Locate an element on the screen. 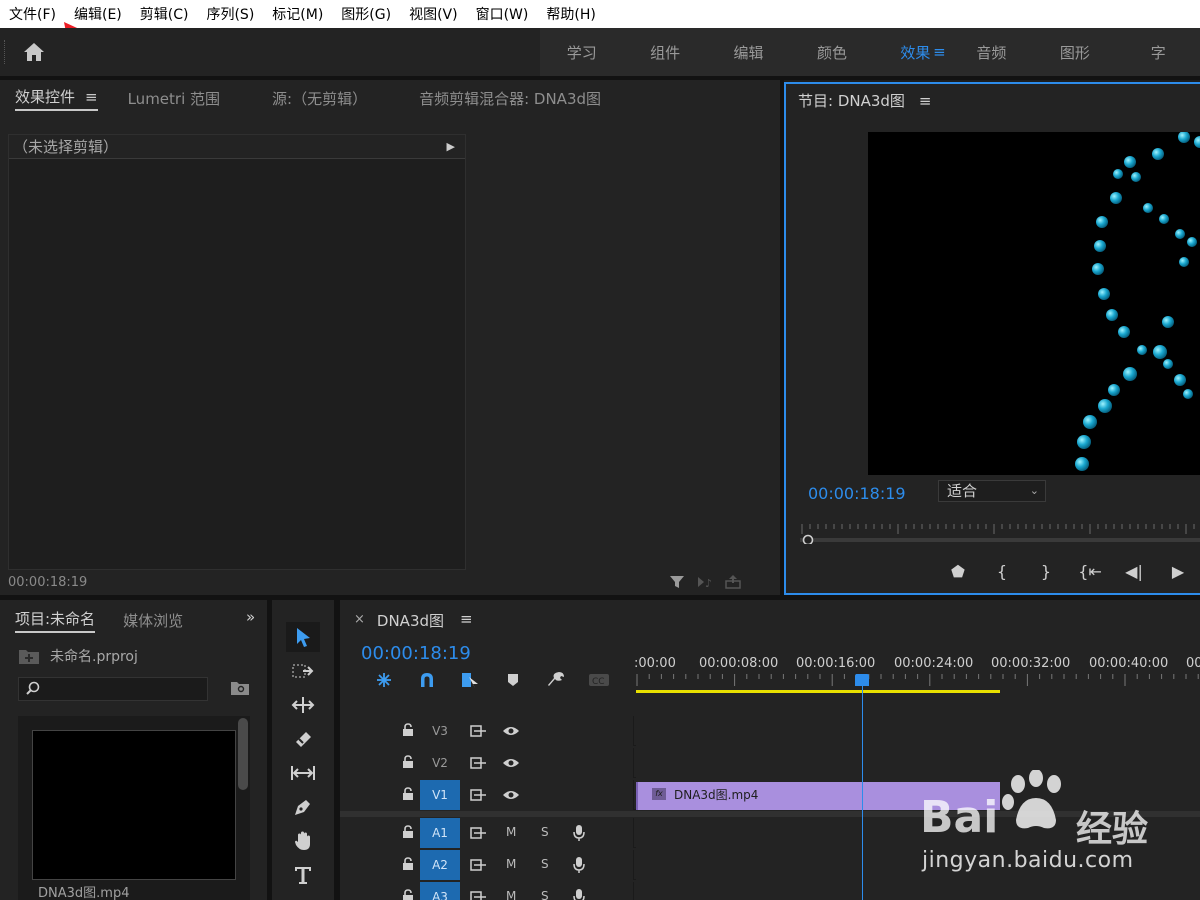 Image resolution: width=1200 pixels, height=900 pixels. razor-tool is located at coordinates (303, 739).